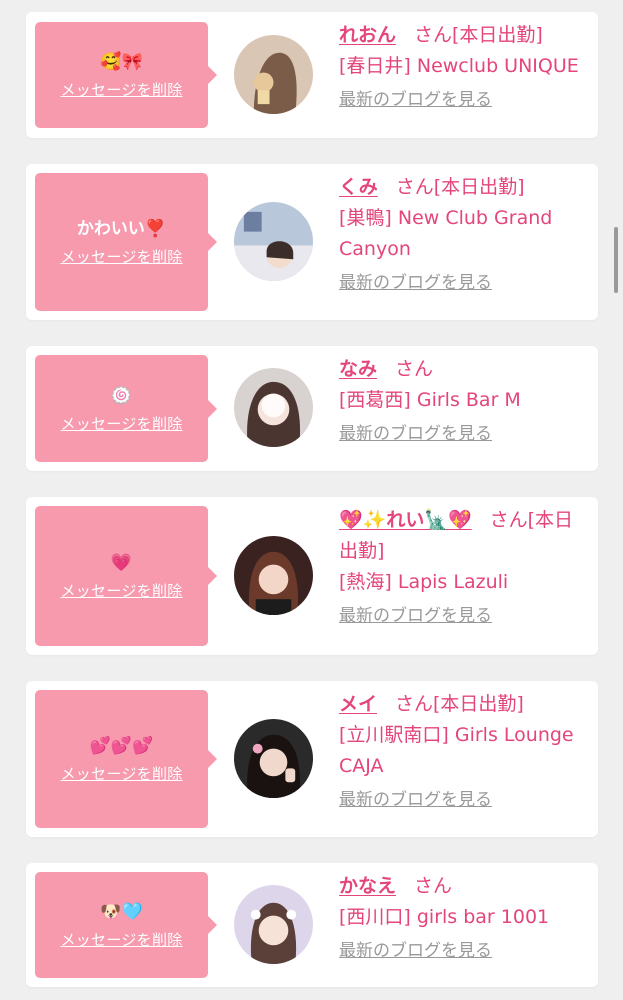 The image size is (623, 1000). I want to click on message-bubble: 💕💕💕 メッセージを削除, so click(126, 759).